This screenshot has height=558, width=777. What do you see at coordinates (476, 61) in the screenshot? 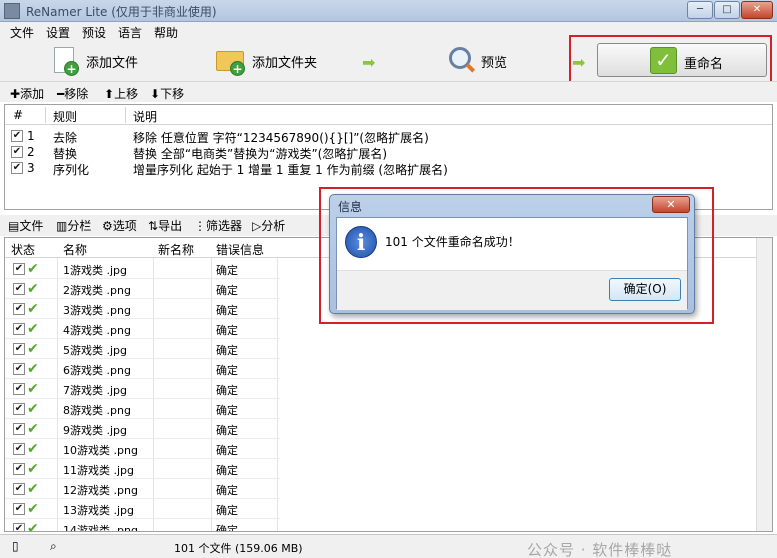
I see `preview-button: 预览` at bounding box center [476, 61].